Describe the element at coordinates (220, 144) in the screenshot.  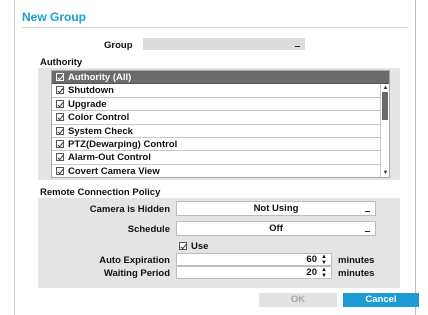
I see `authority-item-ptz-control: PTZ(Dewarping) Control` at that location.